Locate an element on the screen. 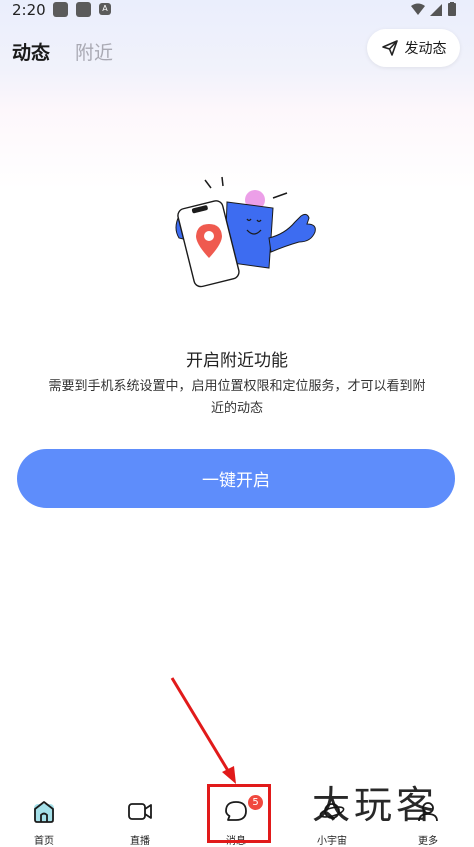  nav-label-universe: 小宇宙 is located at coordinates (332, 841).